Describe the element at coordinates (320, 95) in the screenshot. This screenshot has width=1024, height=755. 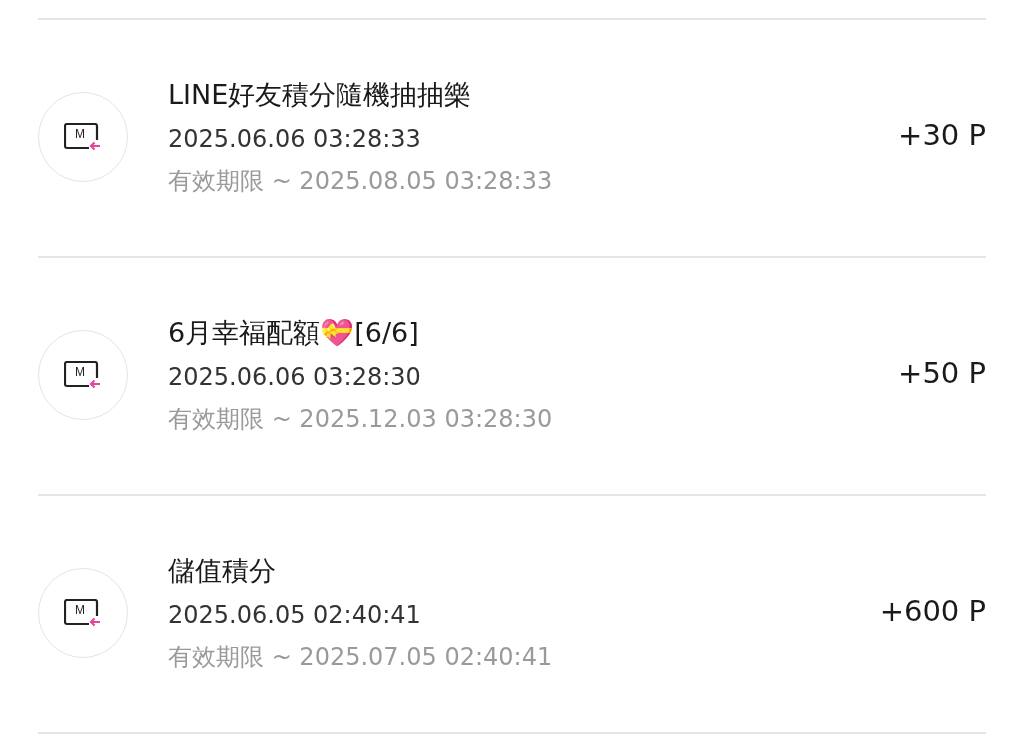
I see `record-title: LINE好友積分隨機抽抽樂` at that location.